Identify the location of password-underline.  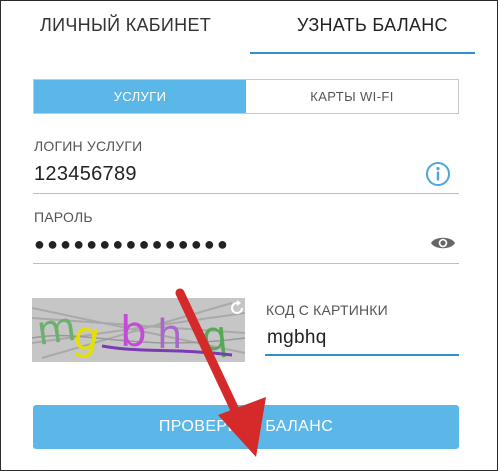
(246, 263).